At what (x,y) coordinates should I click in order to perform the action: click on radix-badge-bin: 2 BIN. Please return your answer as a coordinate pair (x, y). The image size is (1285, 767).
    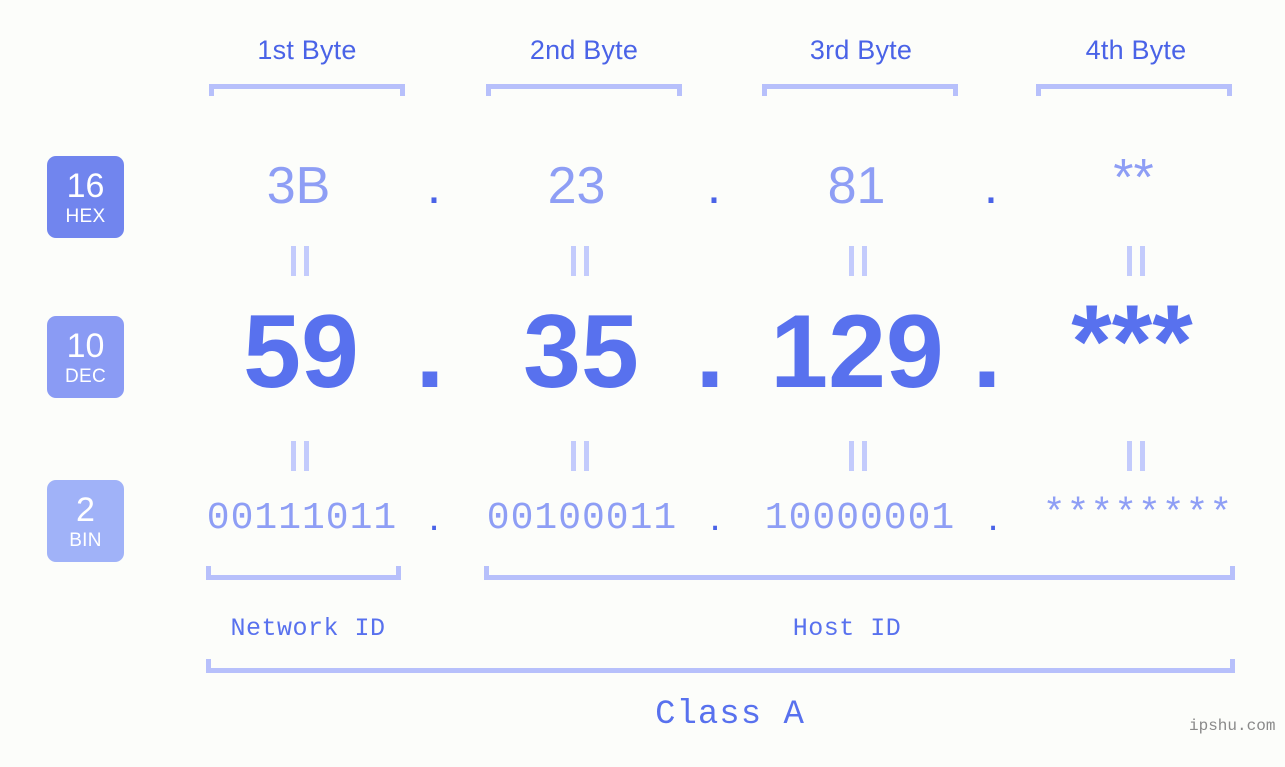
    Looking at the image, I should click on (85, 521).